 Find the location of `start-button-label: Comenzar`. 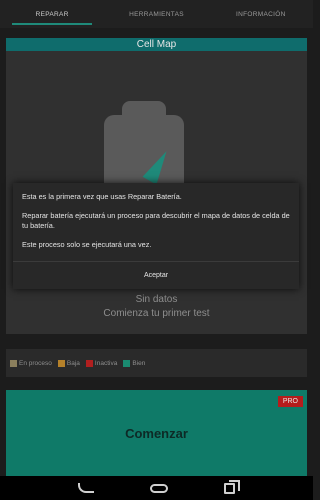

start-button-label: Comenzar is located at coordinates (156, 433).